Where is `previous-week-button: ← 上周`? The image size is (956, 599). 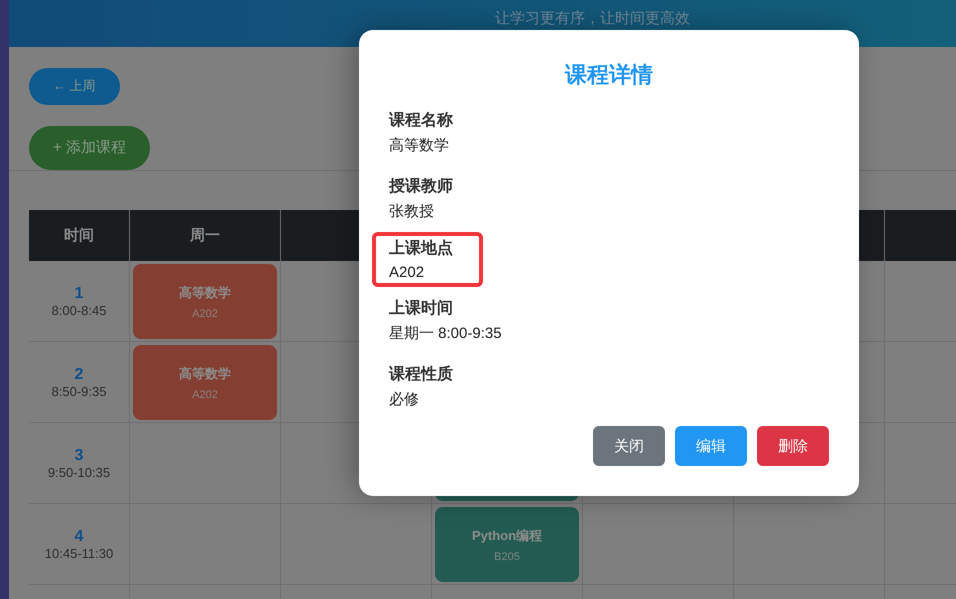
previous-week-button: ← 上周 is located at coordinates (74, 86).